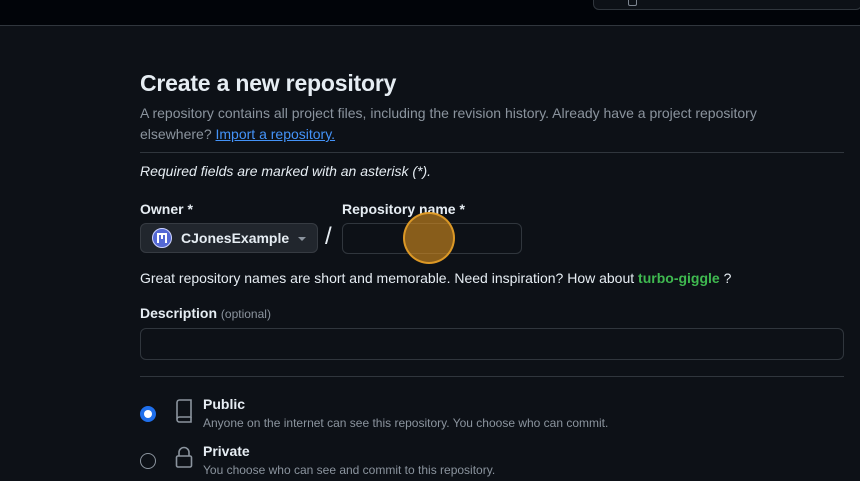 The width and height of the screenshot is (860, 481). I want to click on chevron-down-icon, so click(302, 239).